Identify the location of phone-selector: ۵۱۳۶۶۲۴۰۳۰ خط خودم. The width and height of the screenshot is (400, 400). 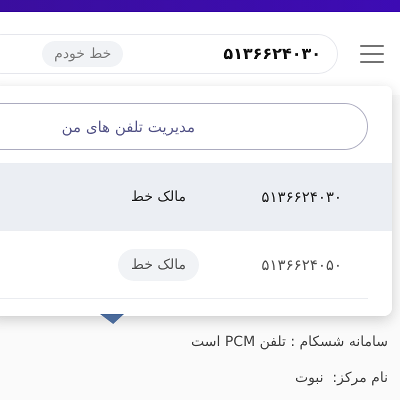
(169, 54).